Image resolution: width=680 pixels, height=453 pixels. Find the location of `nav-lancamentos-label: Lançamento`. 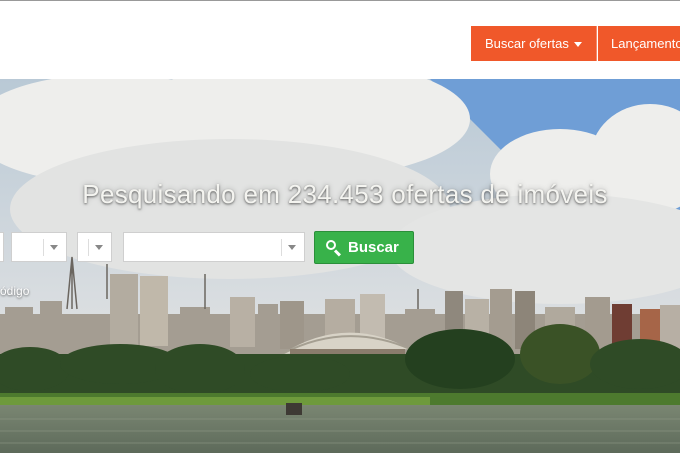

nav-lancamentos-label: Lançamento is located at coordinates (645, 43).